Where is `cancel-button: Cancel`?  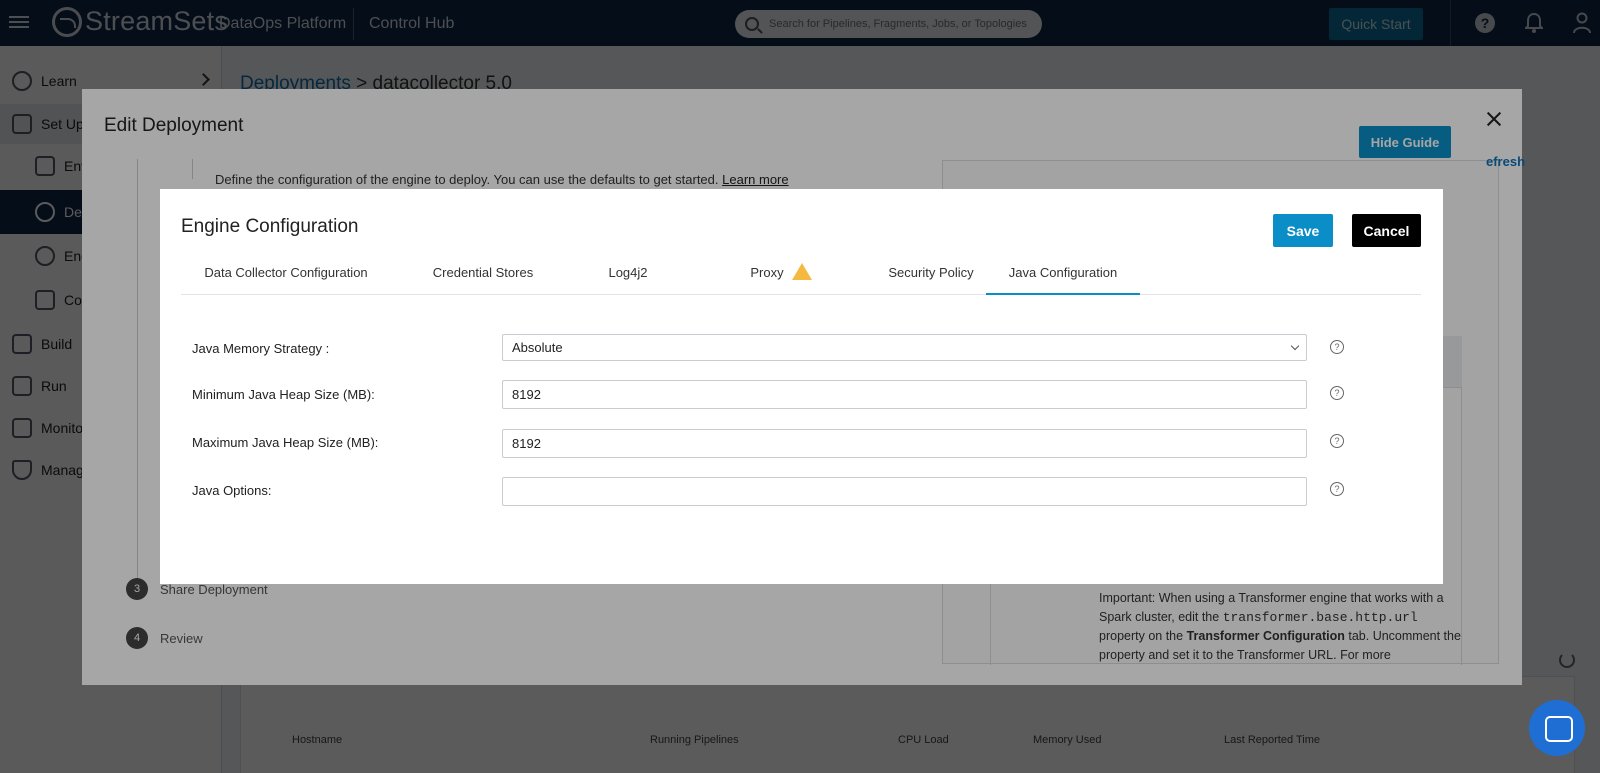
cancel-button: Cancel is located at coordinates (1386, 230).